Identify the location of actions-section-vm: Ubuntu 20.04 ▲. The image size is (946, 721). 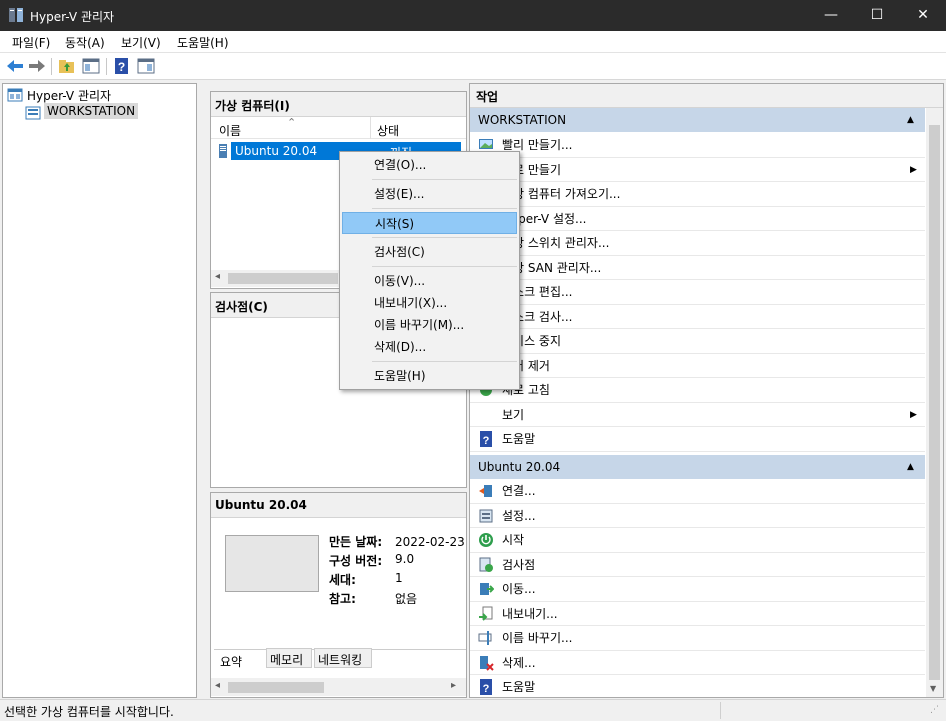
(697, 467).